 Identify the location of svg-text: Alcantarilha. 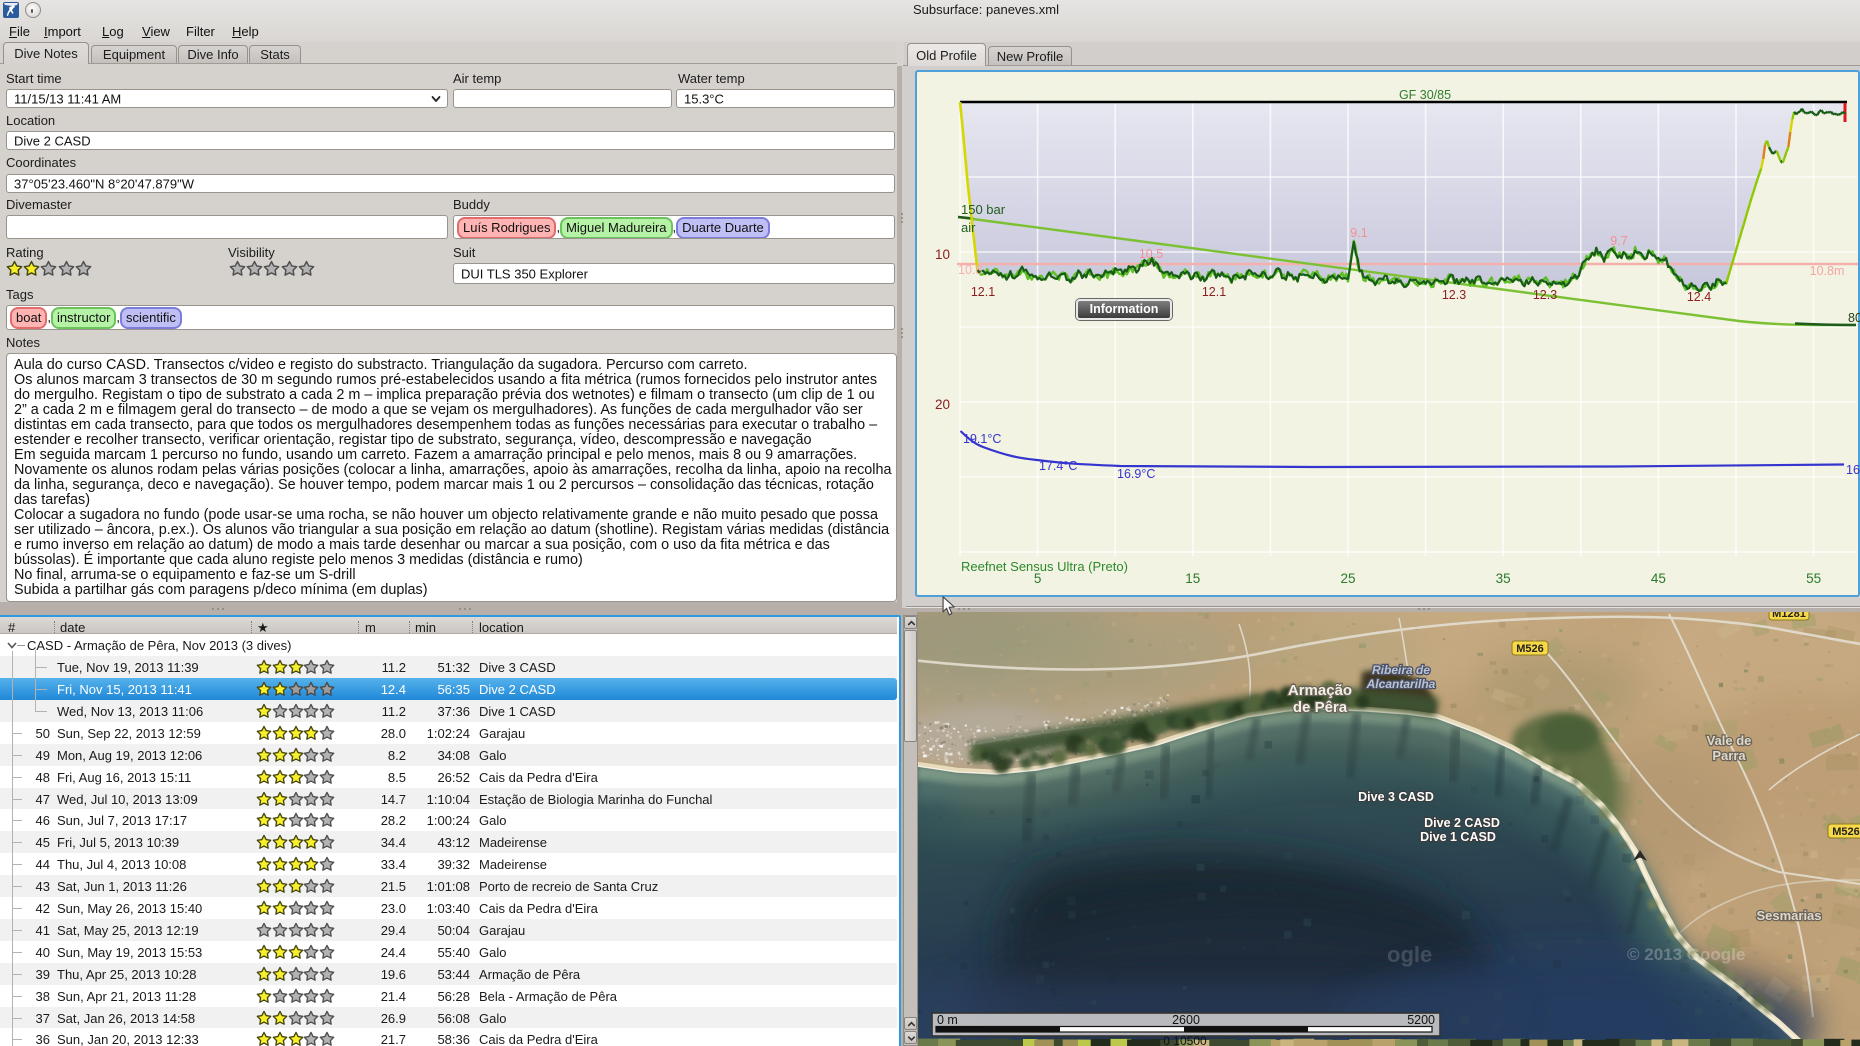
(1401, 684).